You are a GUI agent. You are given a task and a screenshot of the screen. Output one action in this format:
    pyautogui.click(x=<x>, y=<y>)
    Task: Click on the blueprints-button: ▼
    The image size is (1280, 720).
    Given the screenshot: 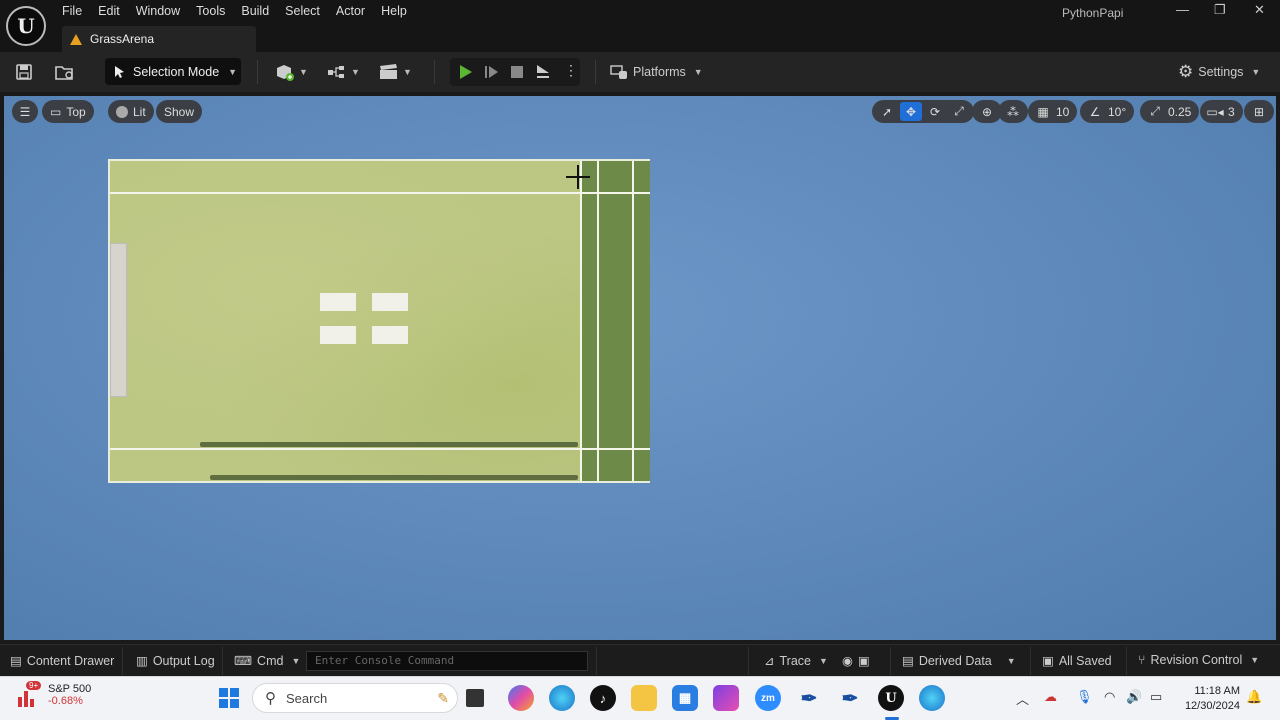 What is the action you would take?
    pyautogui.click(x=343, y=72)
    